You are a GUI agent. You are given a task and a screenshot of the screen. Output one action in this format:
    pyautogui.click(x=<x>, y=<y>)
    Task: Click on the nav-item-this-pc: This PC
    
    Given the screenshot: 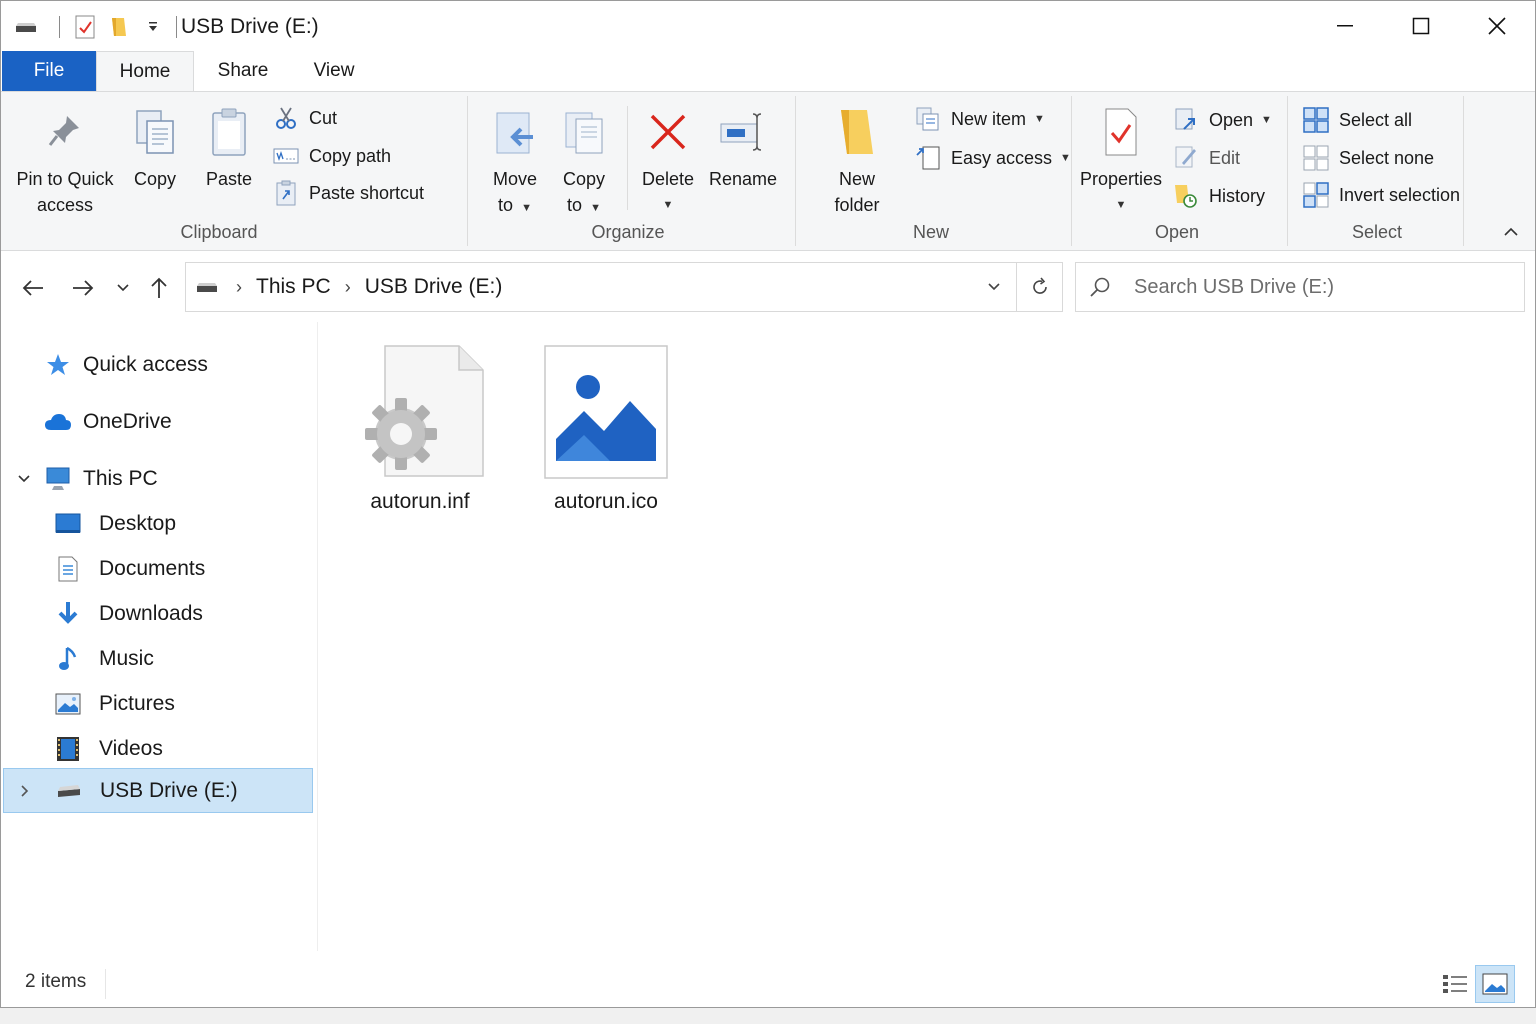 What is the action you would take?
    pyautogui.click(x=157, y=478)
    